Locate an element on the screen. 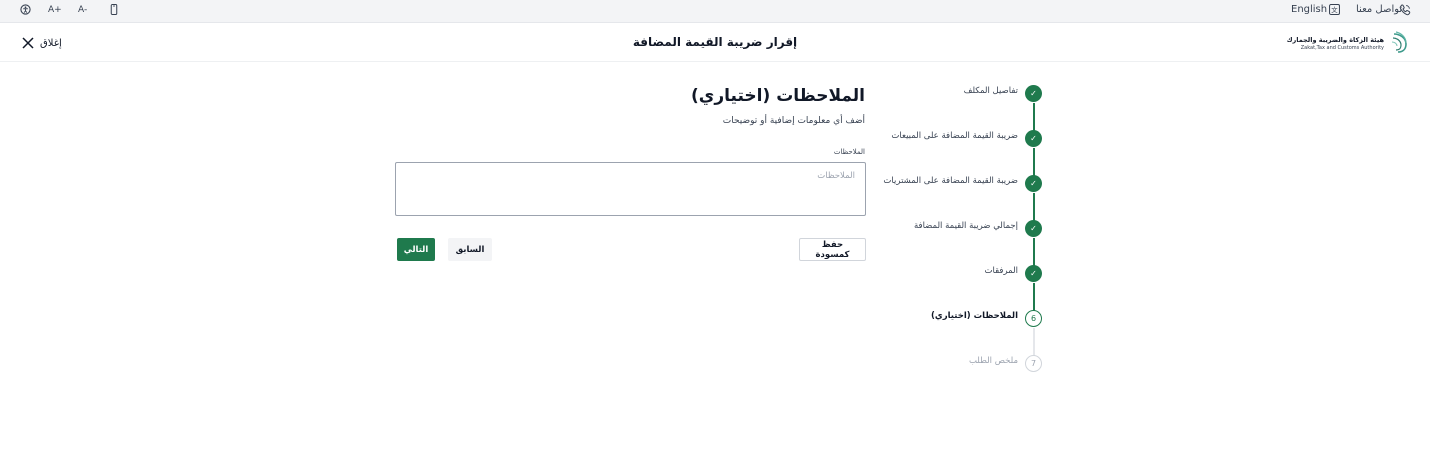 The width and height of the screenshot is (1430, 459). top-utility-bar: A+ A- English 文 تواصل معنا is located at coordinates (715, 11).